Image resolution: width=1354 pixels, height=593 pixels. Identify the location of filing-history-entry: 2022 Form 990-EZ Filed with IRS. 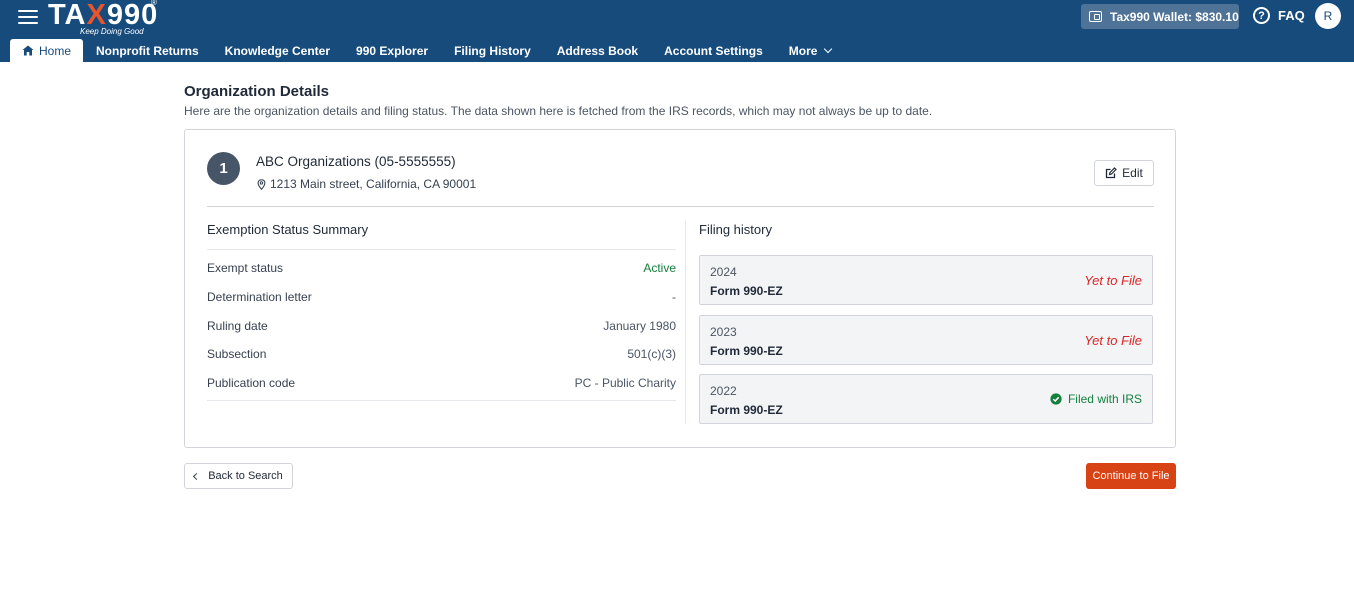
(926, 399).